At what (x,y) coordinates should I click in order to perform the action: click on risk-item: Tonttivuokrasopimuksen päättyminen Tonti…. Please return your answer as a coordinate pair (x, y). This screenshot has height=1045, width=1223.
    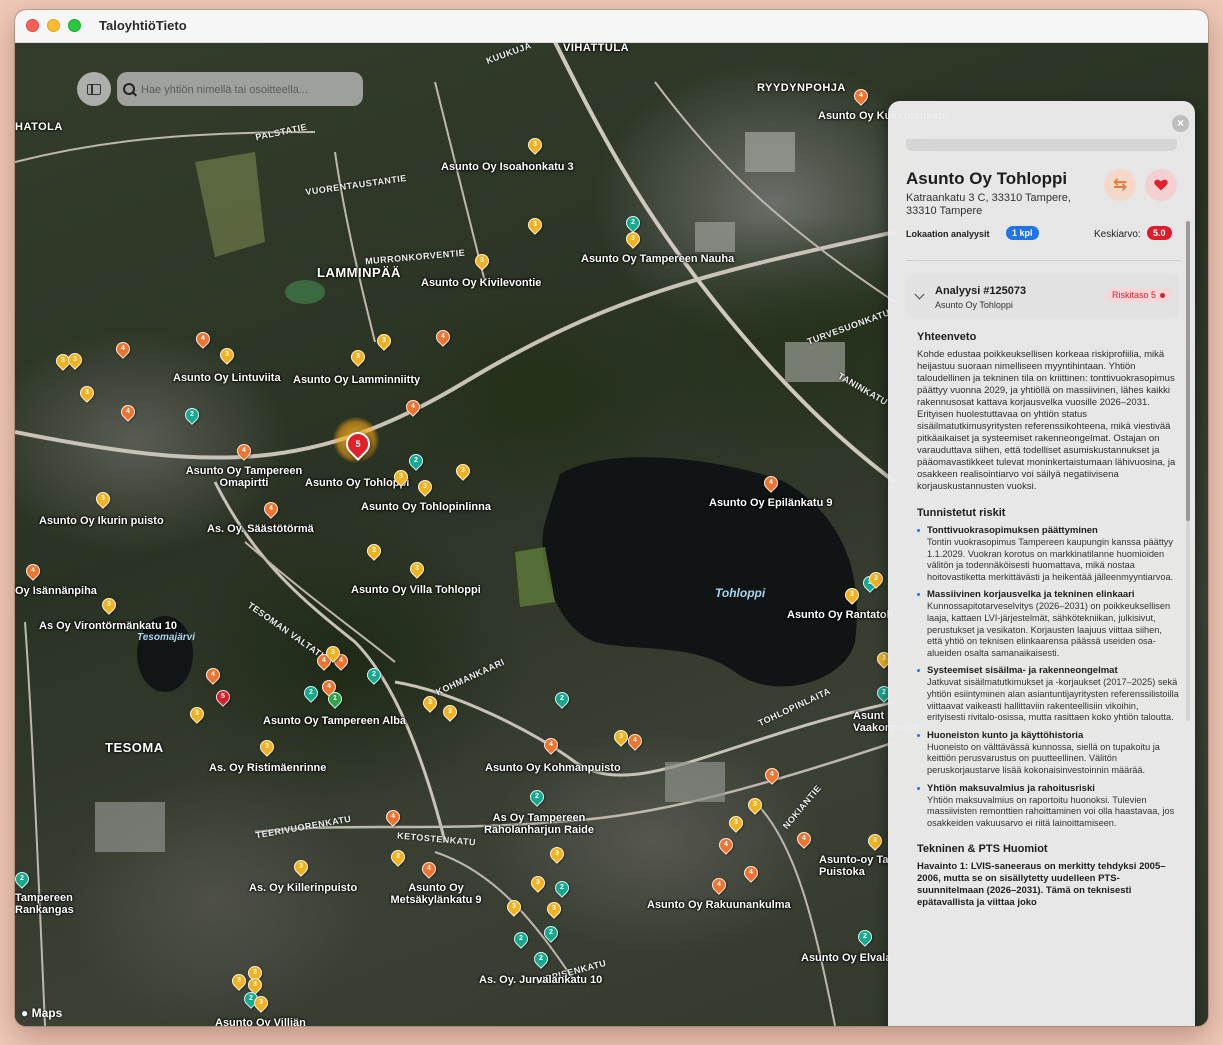
    Looking at the image, I should click on (1048, 554).